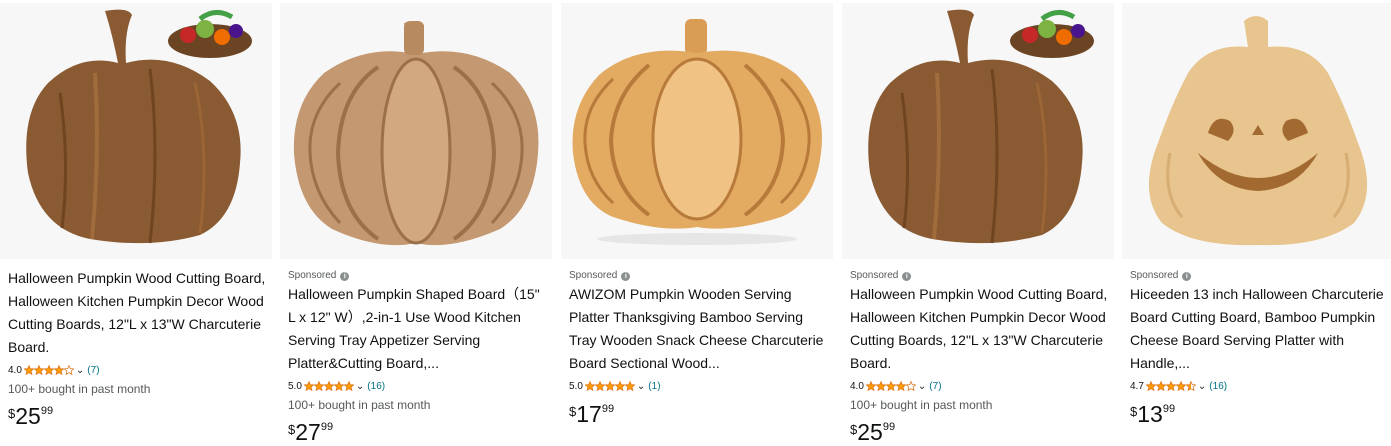 Image resolution: width=1391 pixels, height=446 pixels. I want to click on price-whole: 17, so click(589, 414).